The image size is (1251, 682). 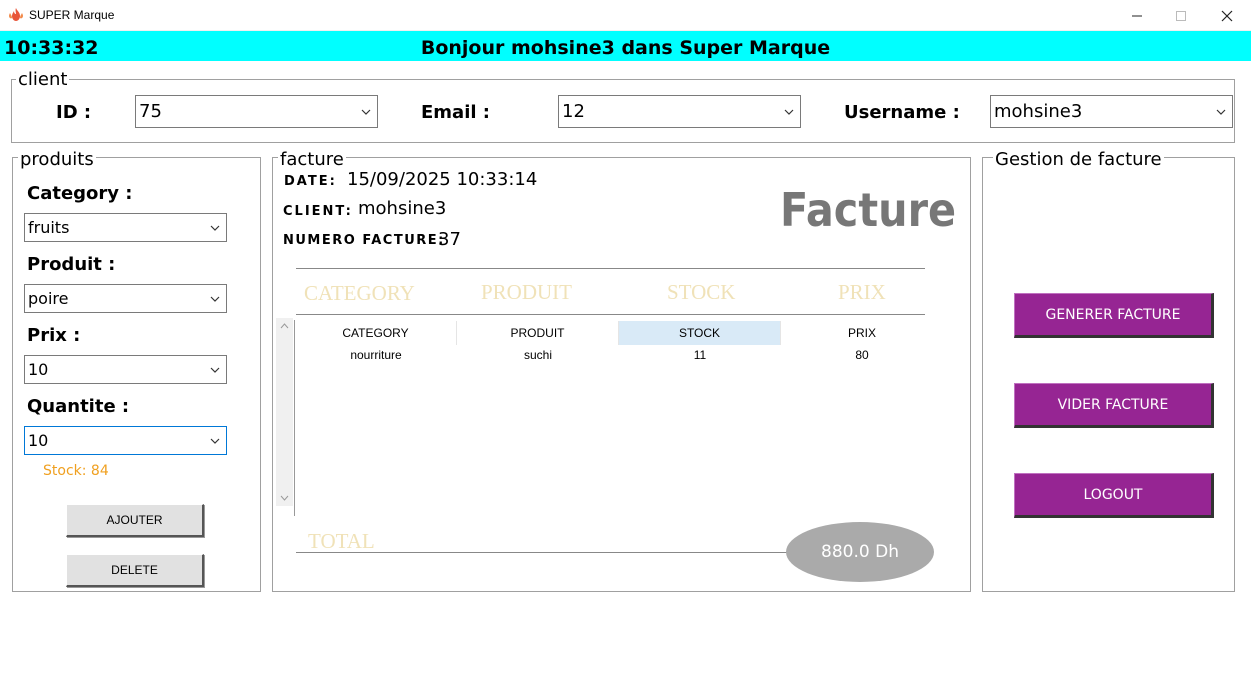 What do you see at coordinates (125, 298) in the screenshot?
I see `produit-combobox: poire` at bounding box center [125, 298].